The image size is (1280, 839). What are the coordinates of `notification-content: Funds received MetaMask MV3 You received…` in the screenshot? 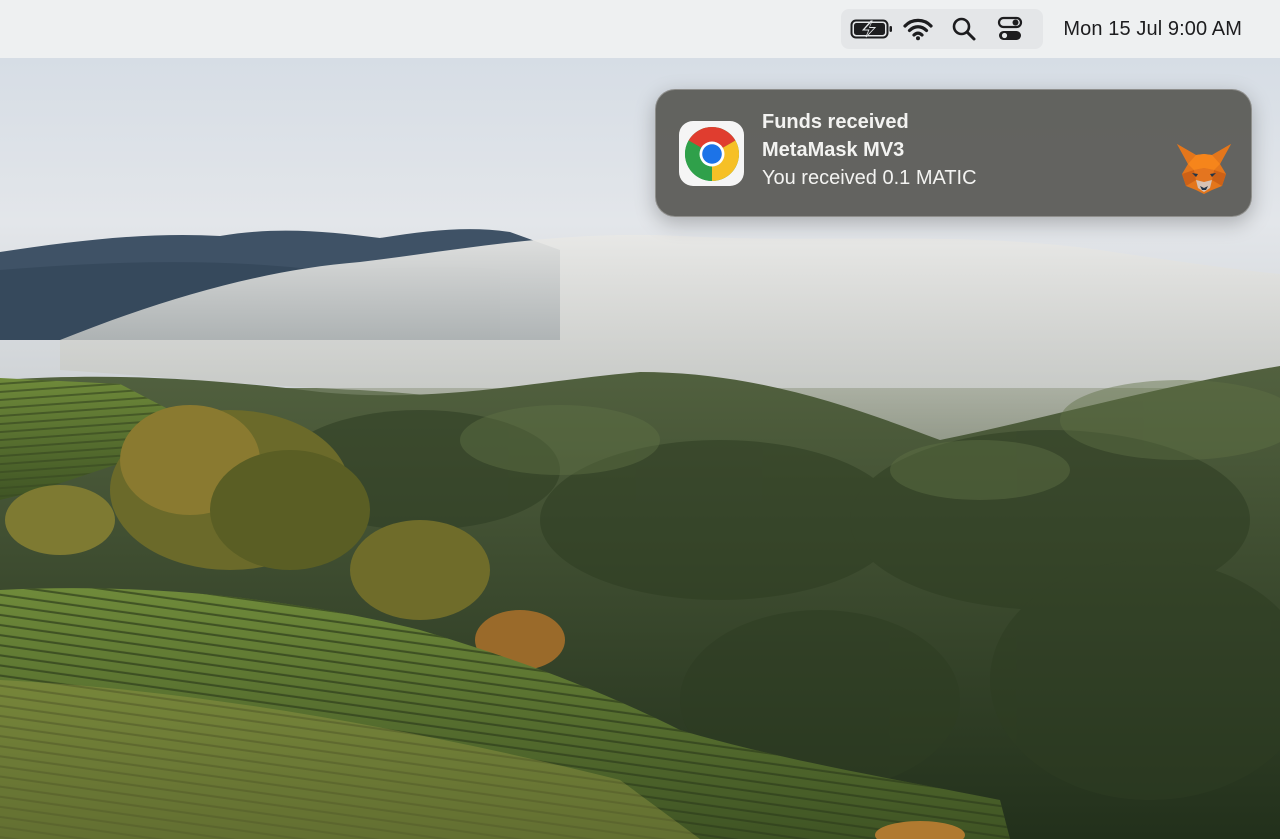 It's located at (962, 150).